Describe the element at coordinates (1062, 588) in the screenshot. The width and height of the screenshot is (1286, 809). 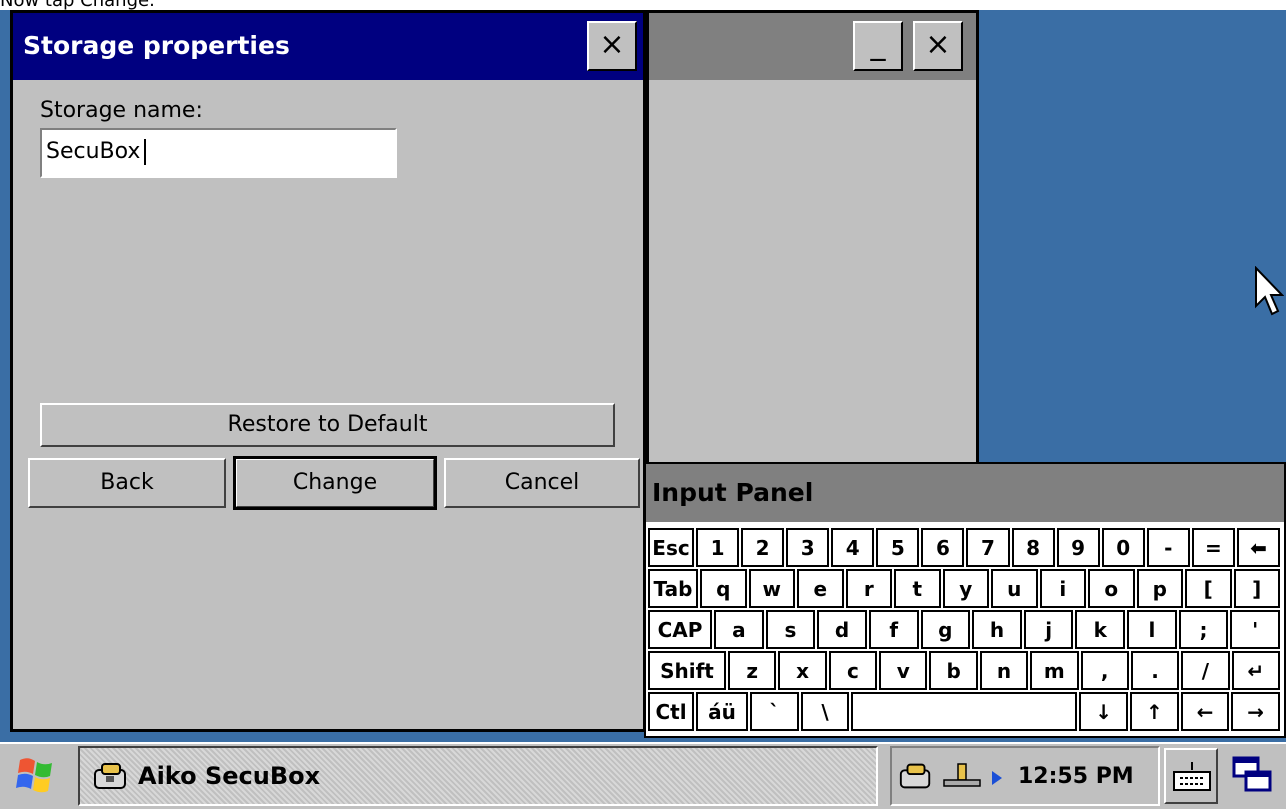
I see `key: i` at that location.